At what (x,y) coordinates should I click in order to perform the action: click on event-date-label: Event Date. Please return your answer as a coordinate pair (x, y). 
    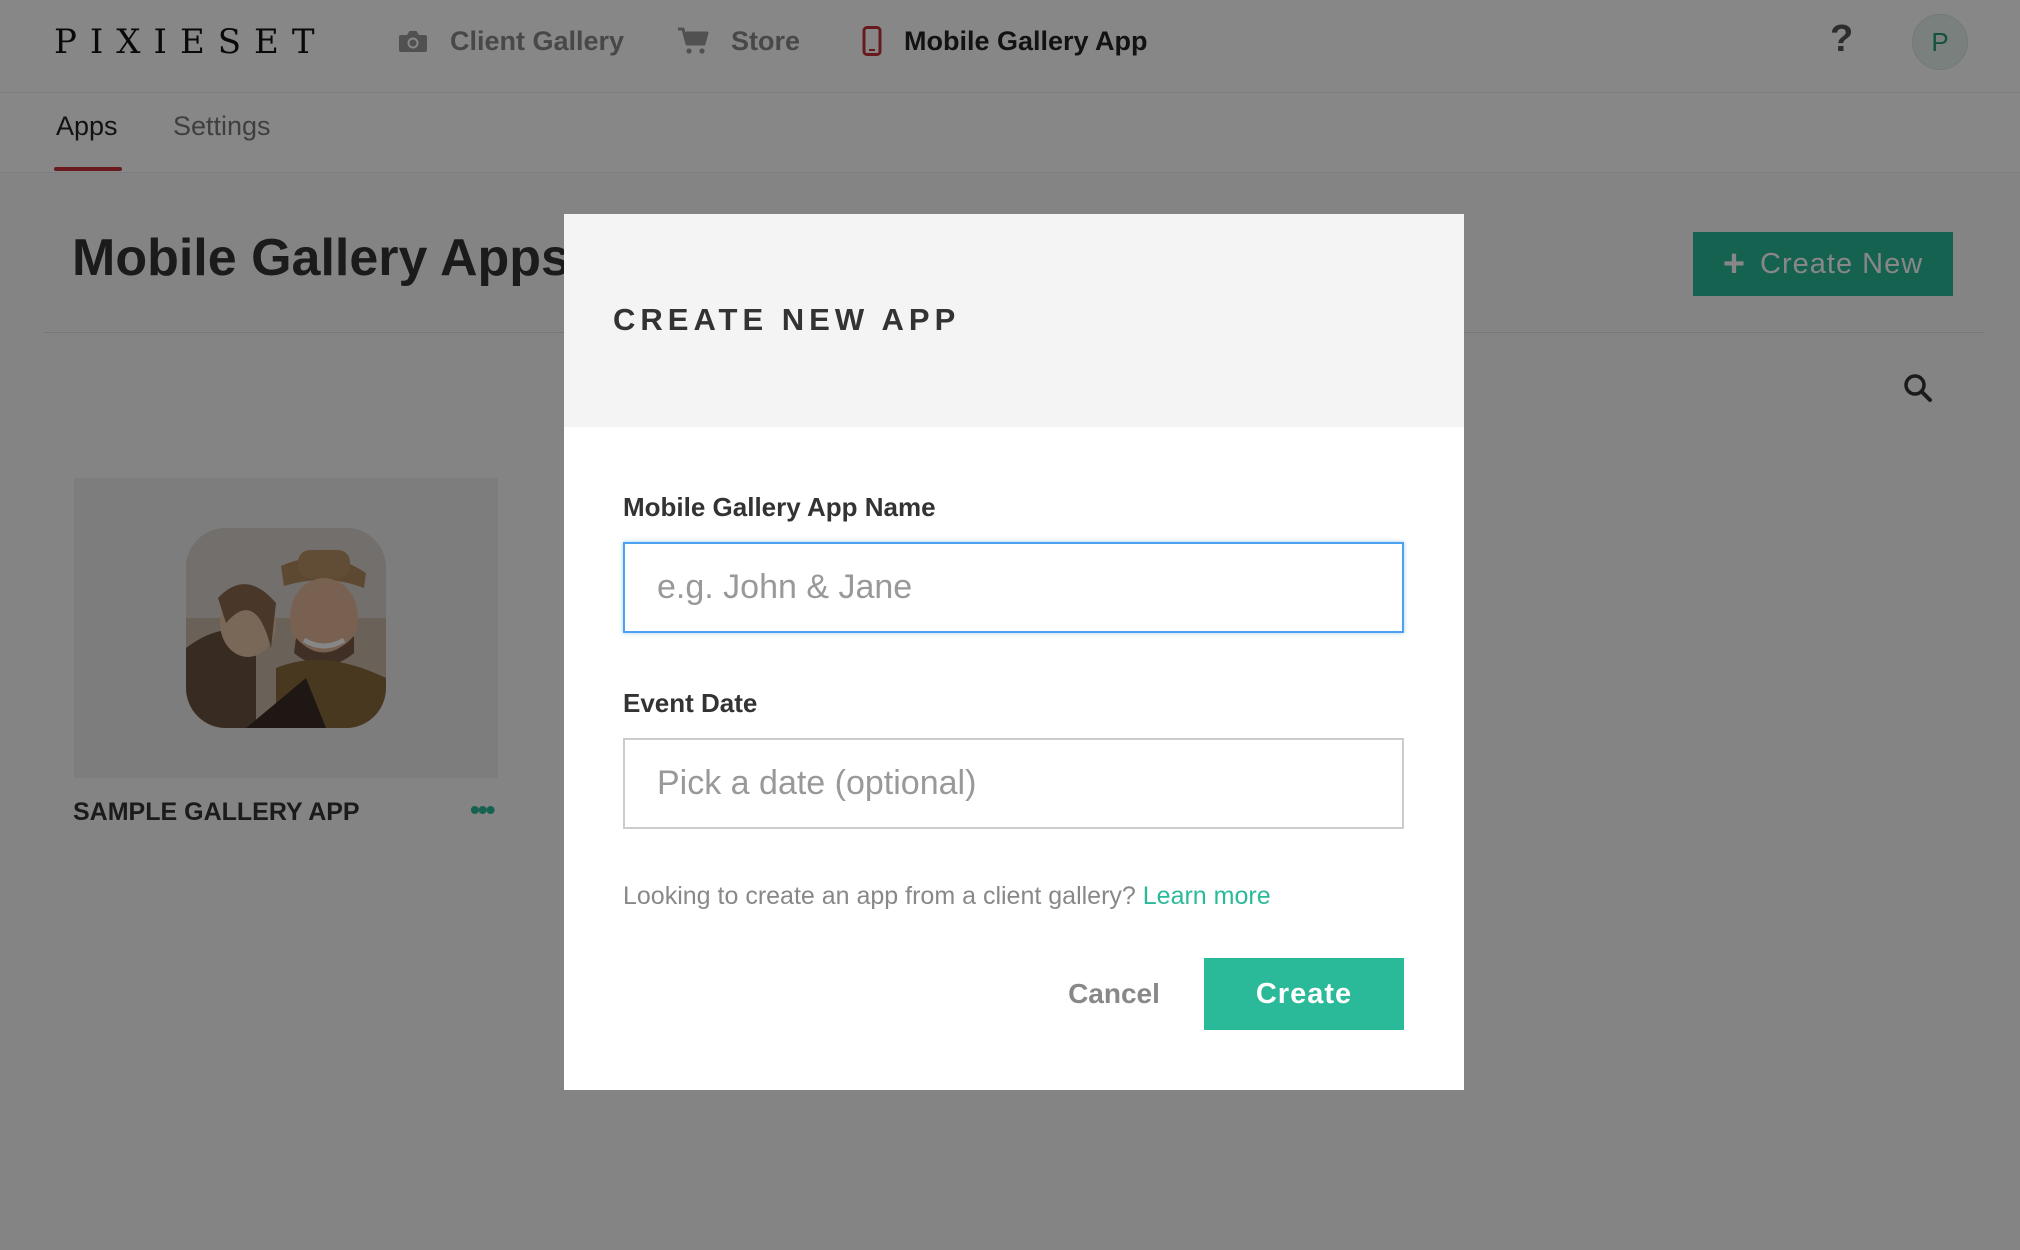
    Looking at the image, I should click on (690, 703).